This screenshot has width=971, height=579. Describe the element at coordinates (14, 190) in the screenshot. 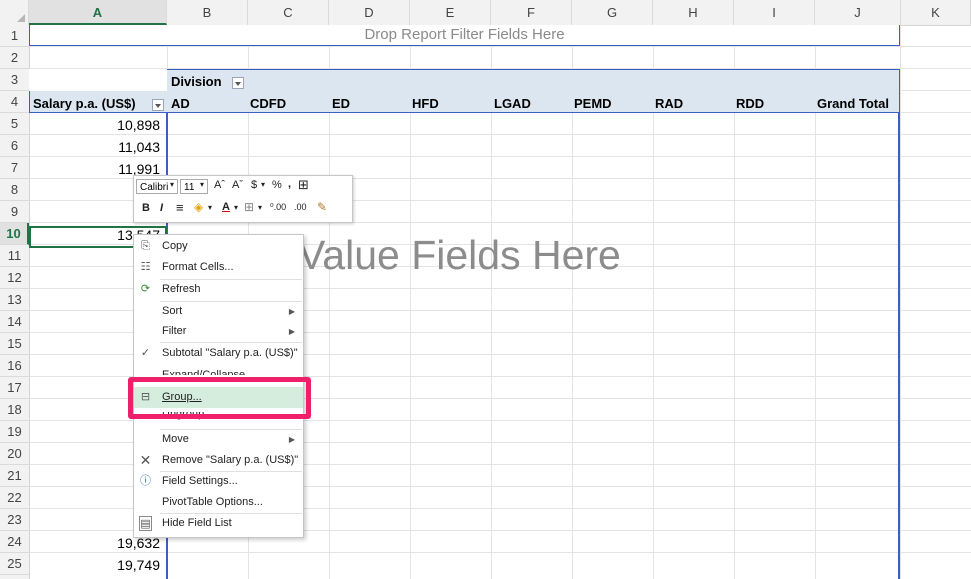

I see `row-header: 8` at that location.